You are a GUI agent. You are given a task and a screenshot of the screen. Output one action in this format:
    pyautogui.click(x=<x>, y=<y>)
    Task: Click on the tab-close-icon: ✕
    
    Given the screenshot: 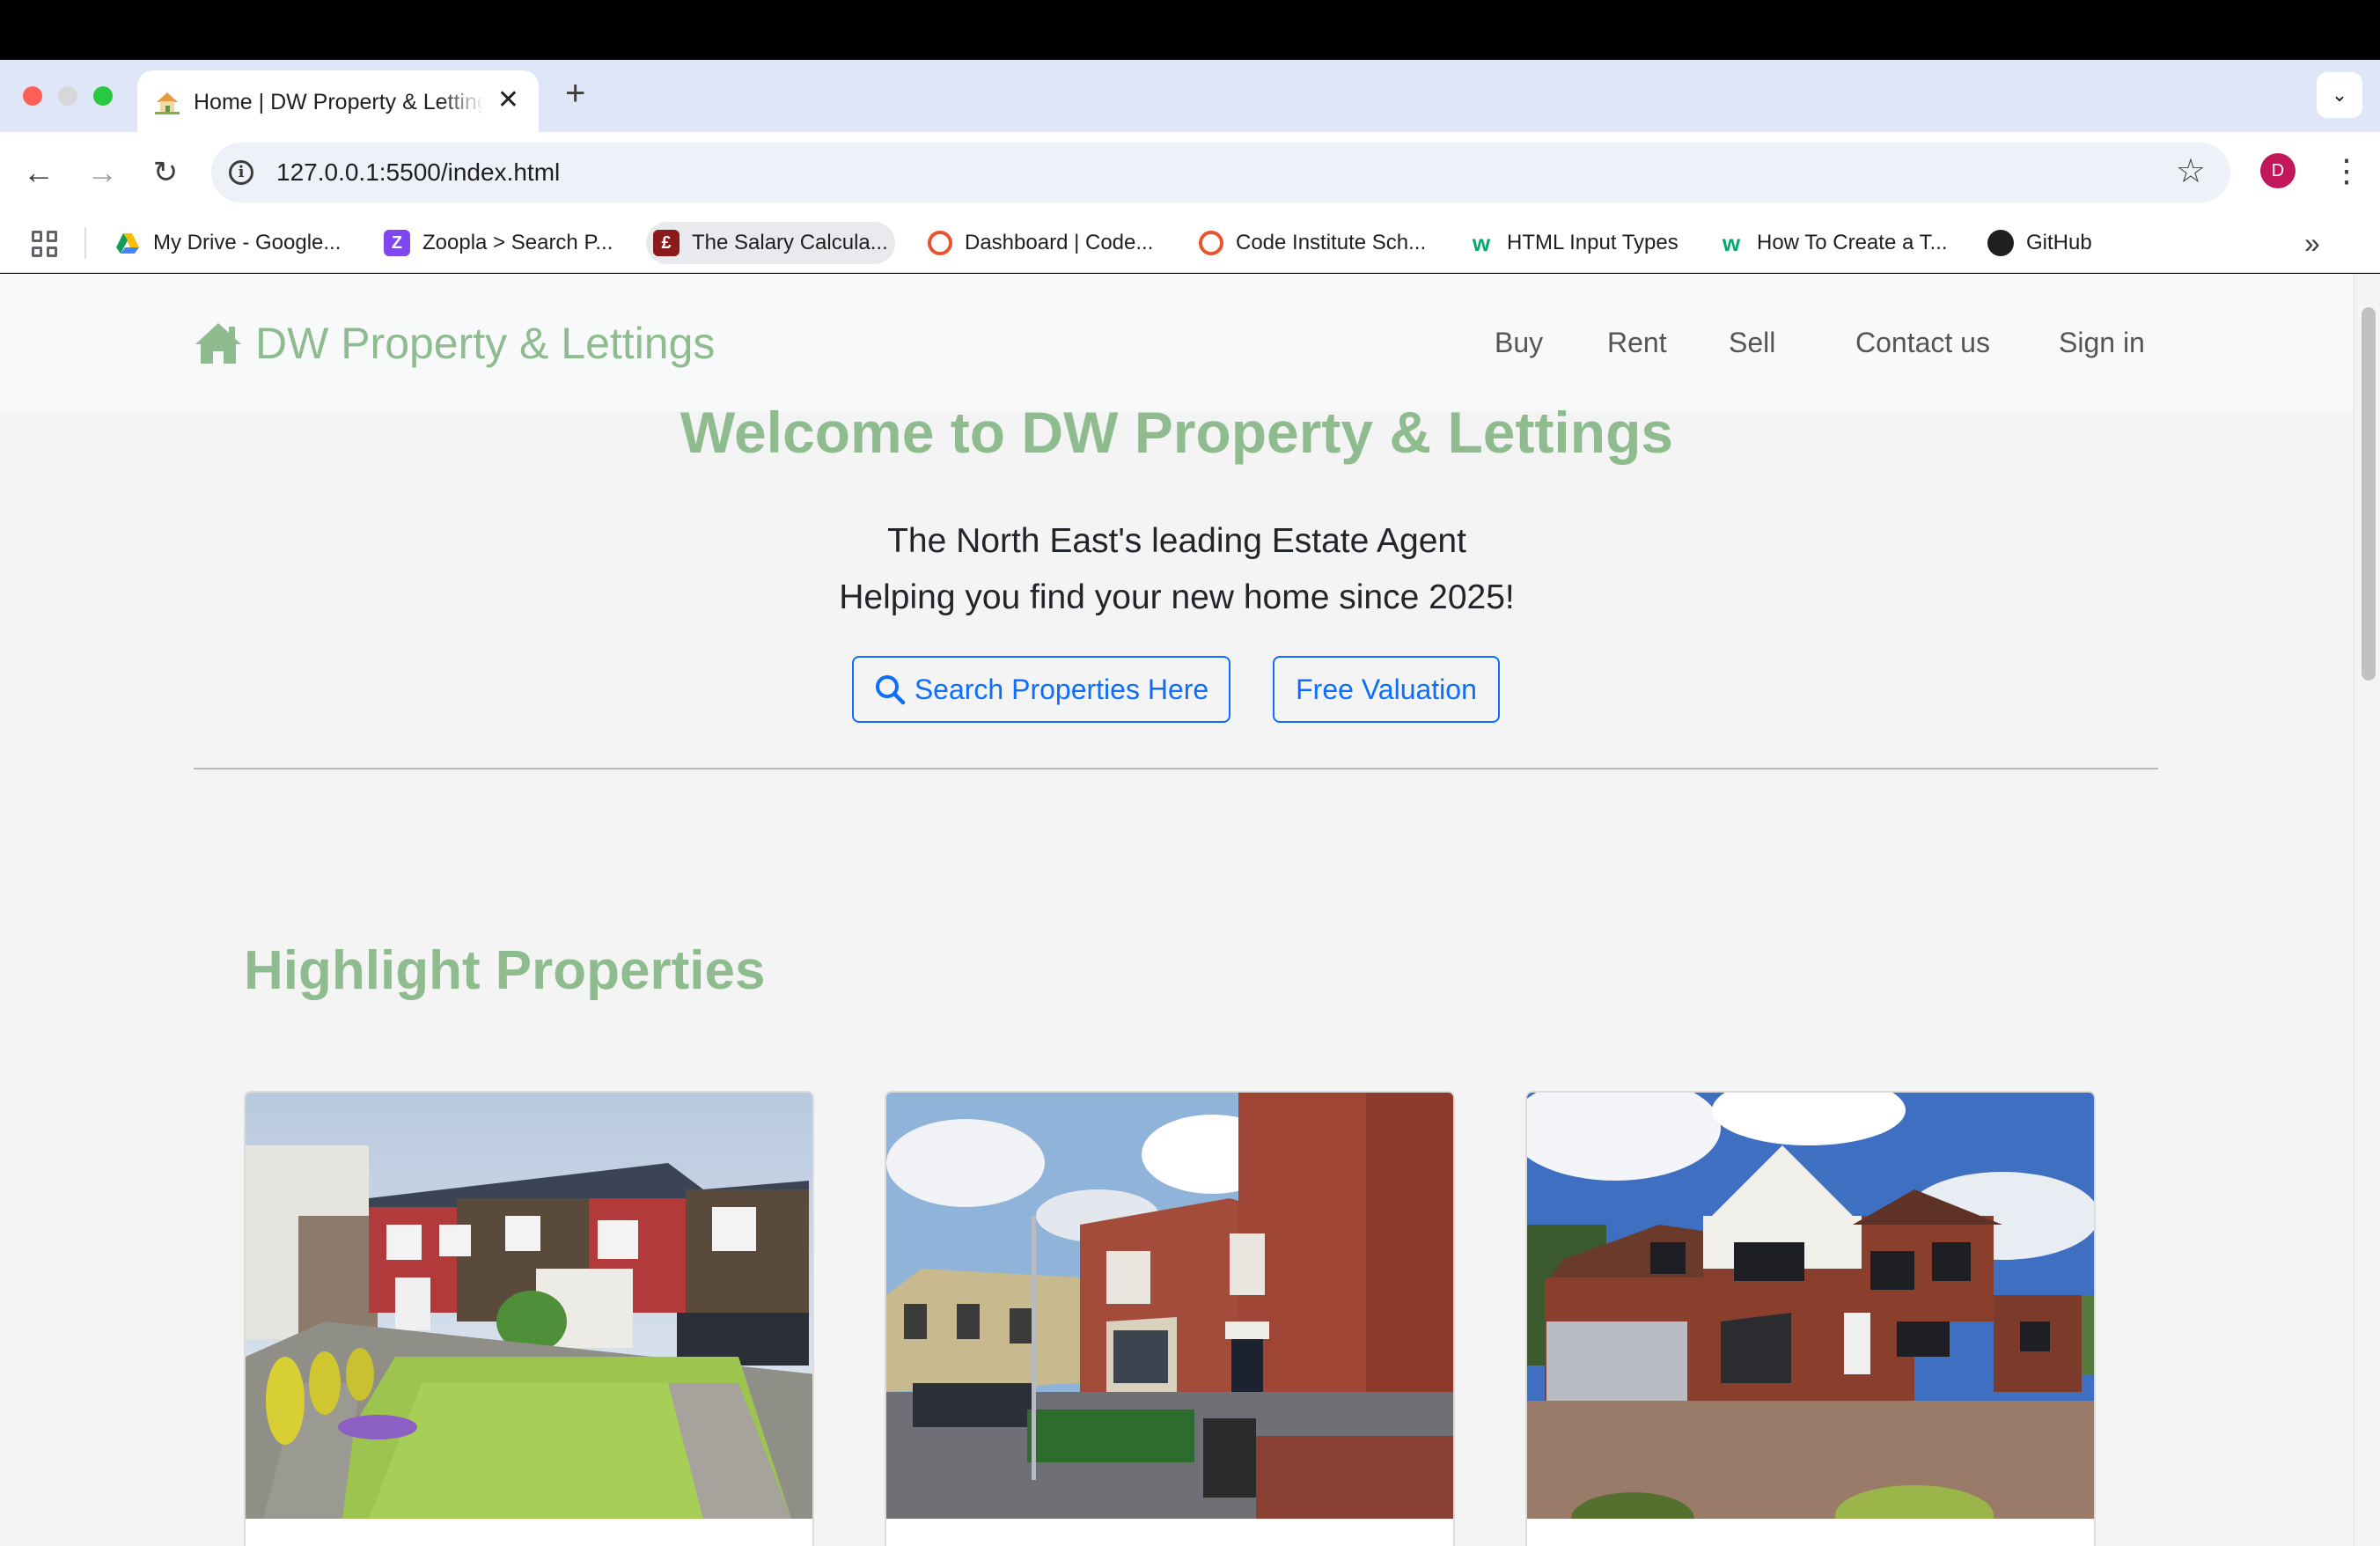 What is the action you would take?
    pyautogui.click(x=508, y=100)
    